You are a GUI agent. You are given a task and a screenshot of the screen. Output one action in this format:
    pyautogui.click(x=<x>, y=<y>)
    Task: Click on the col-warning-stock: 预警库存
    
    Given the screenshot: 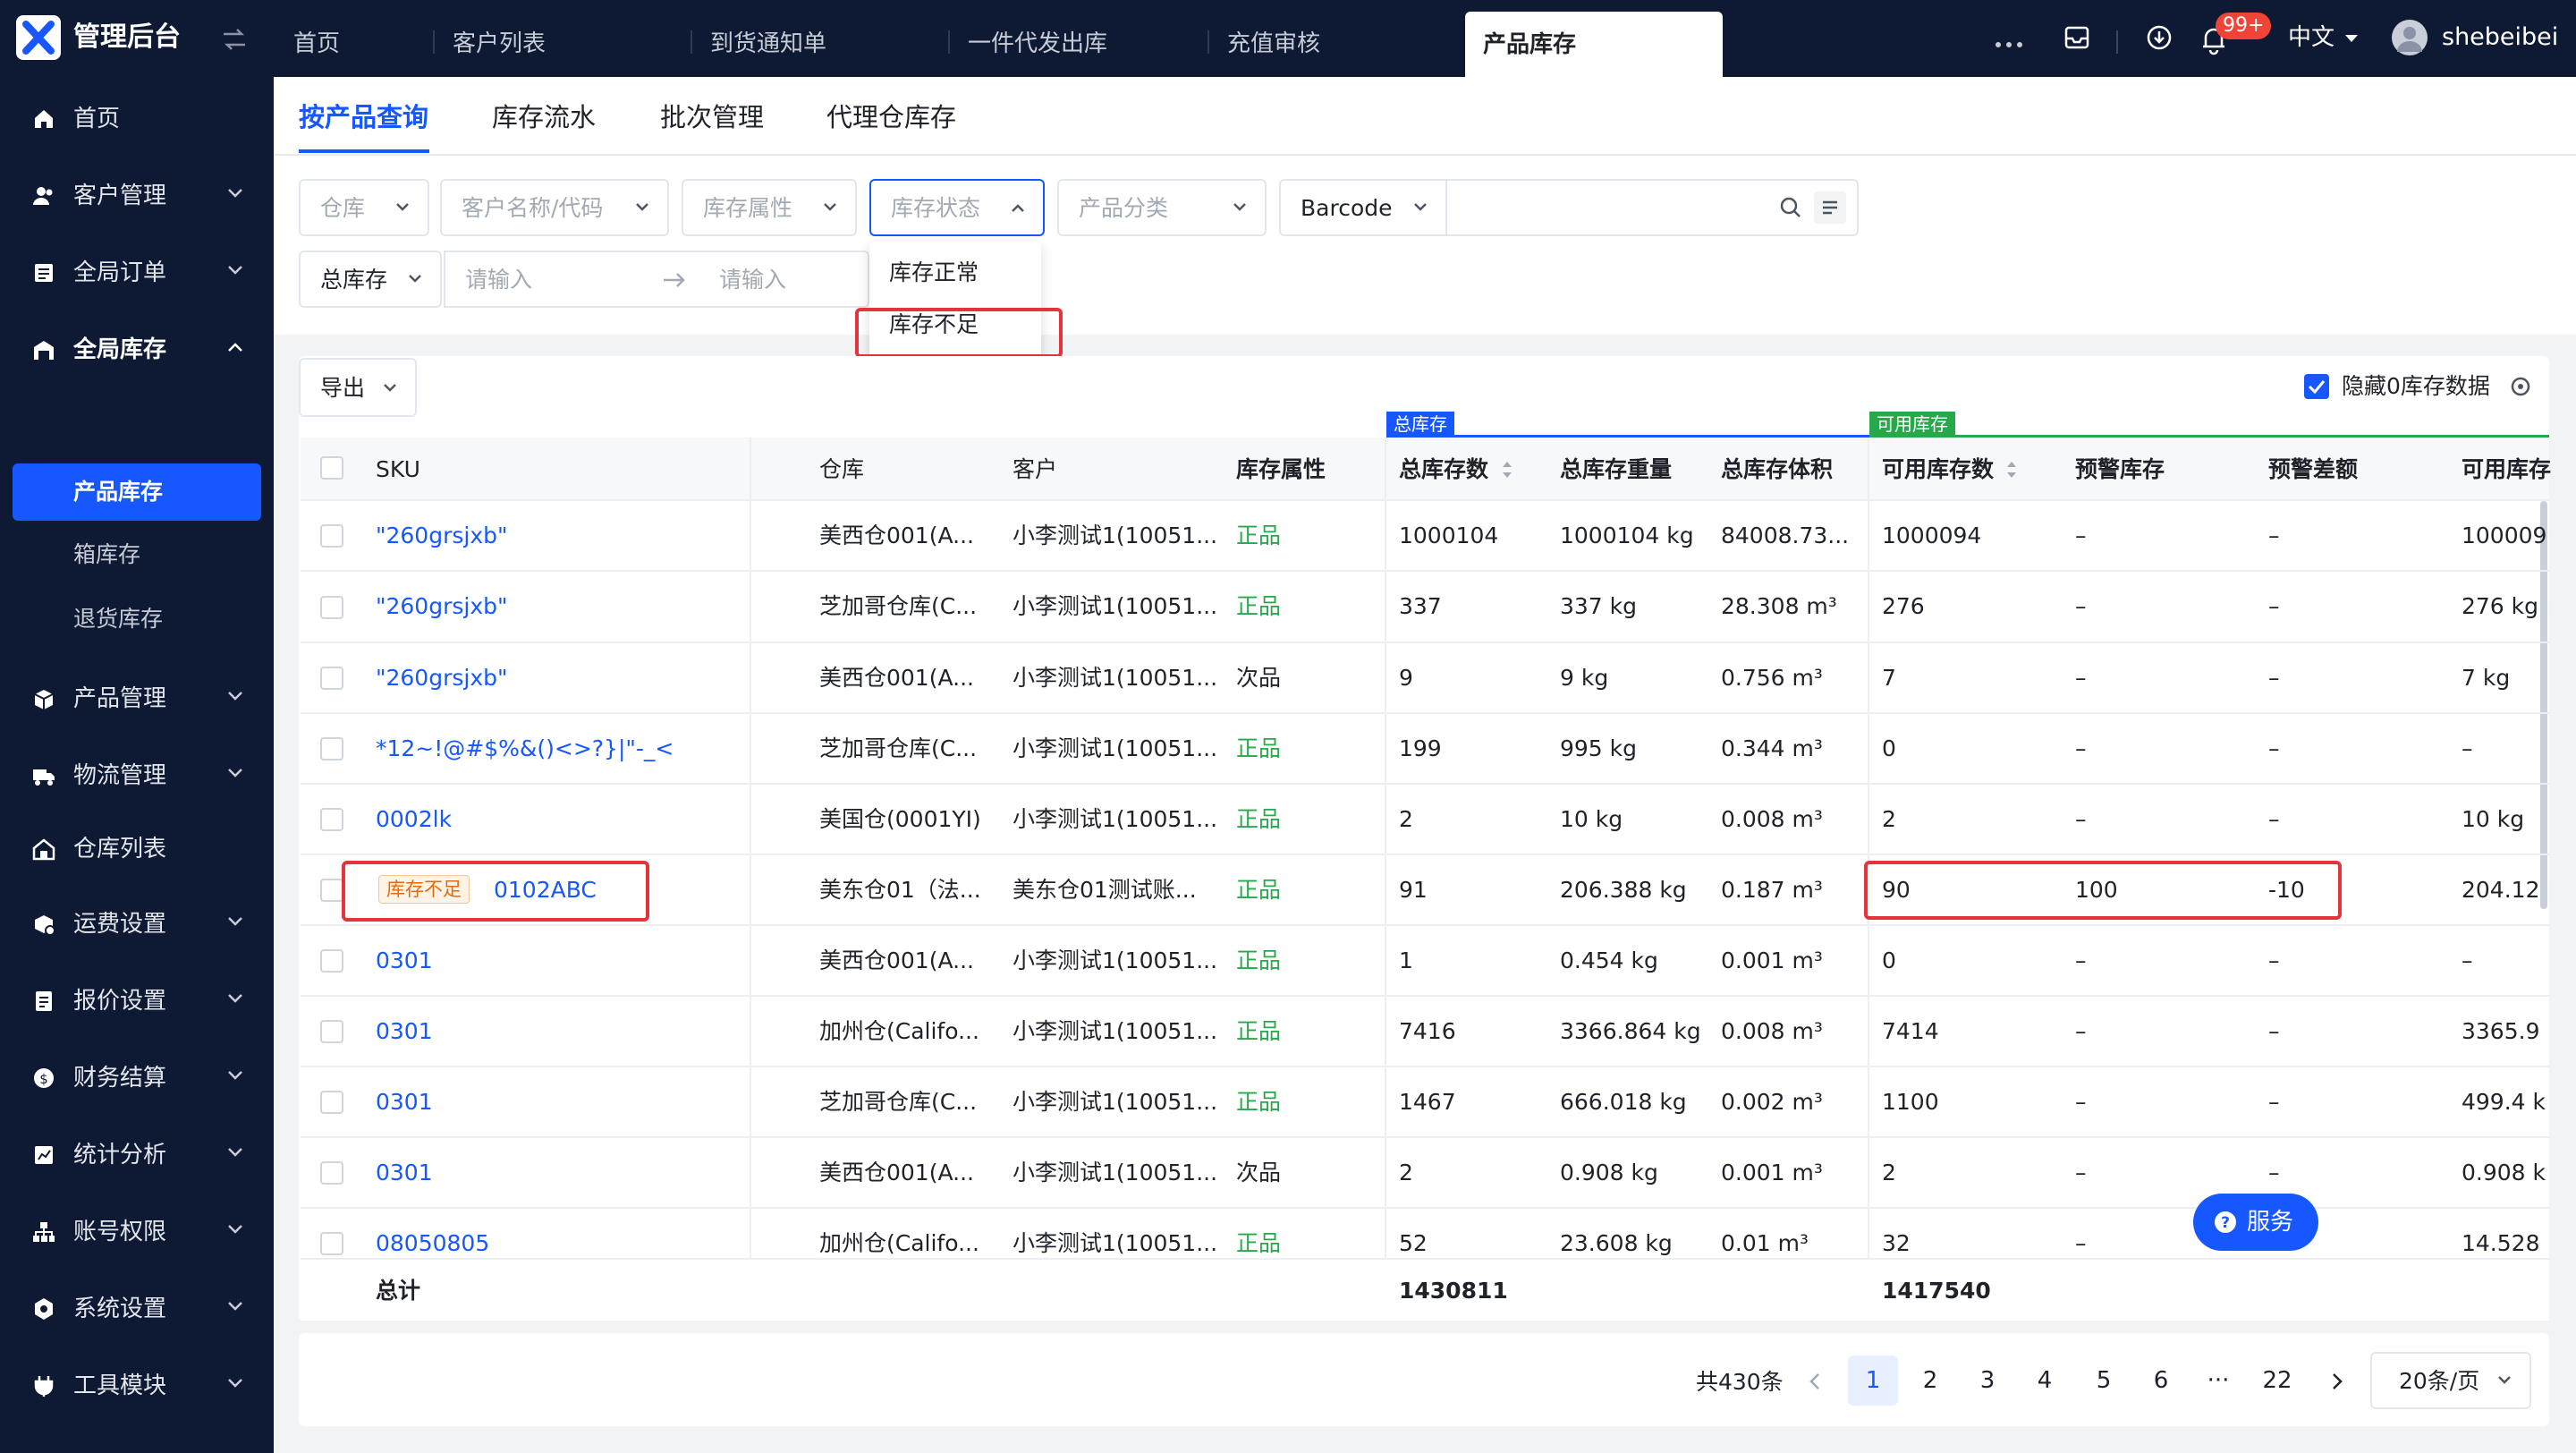 What is the action you would take?
    pyautogui.click(x=2120, y=470)
    